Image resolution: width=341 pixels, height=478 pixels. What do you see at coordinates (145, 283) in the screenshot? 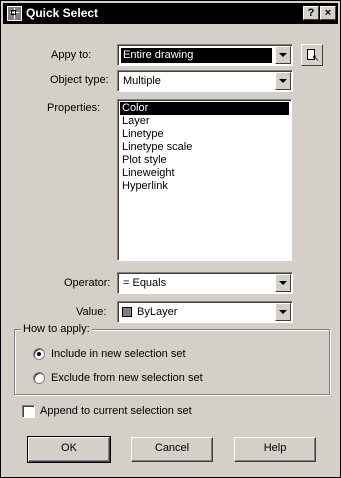
I see `operator-value: = Equals` at bounding box center [145, 283].